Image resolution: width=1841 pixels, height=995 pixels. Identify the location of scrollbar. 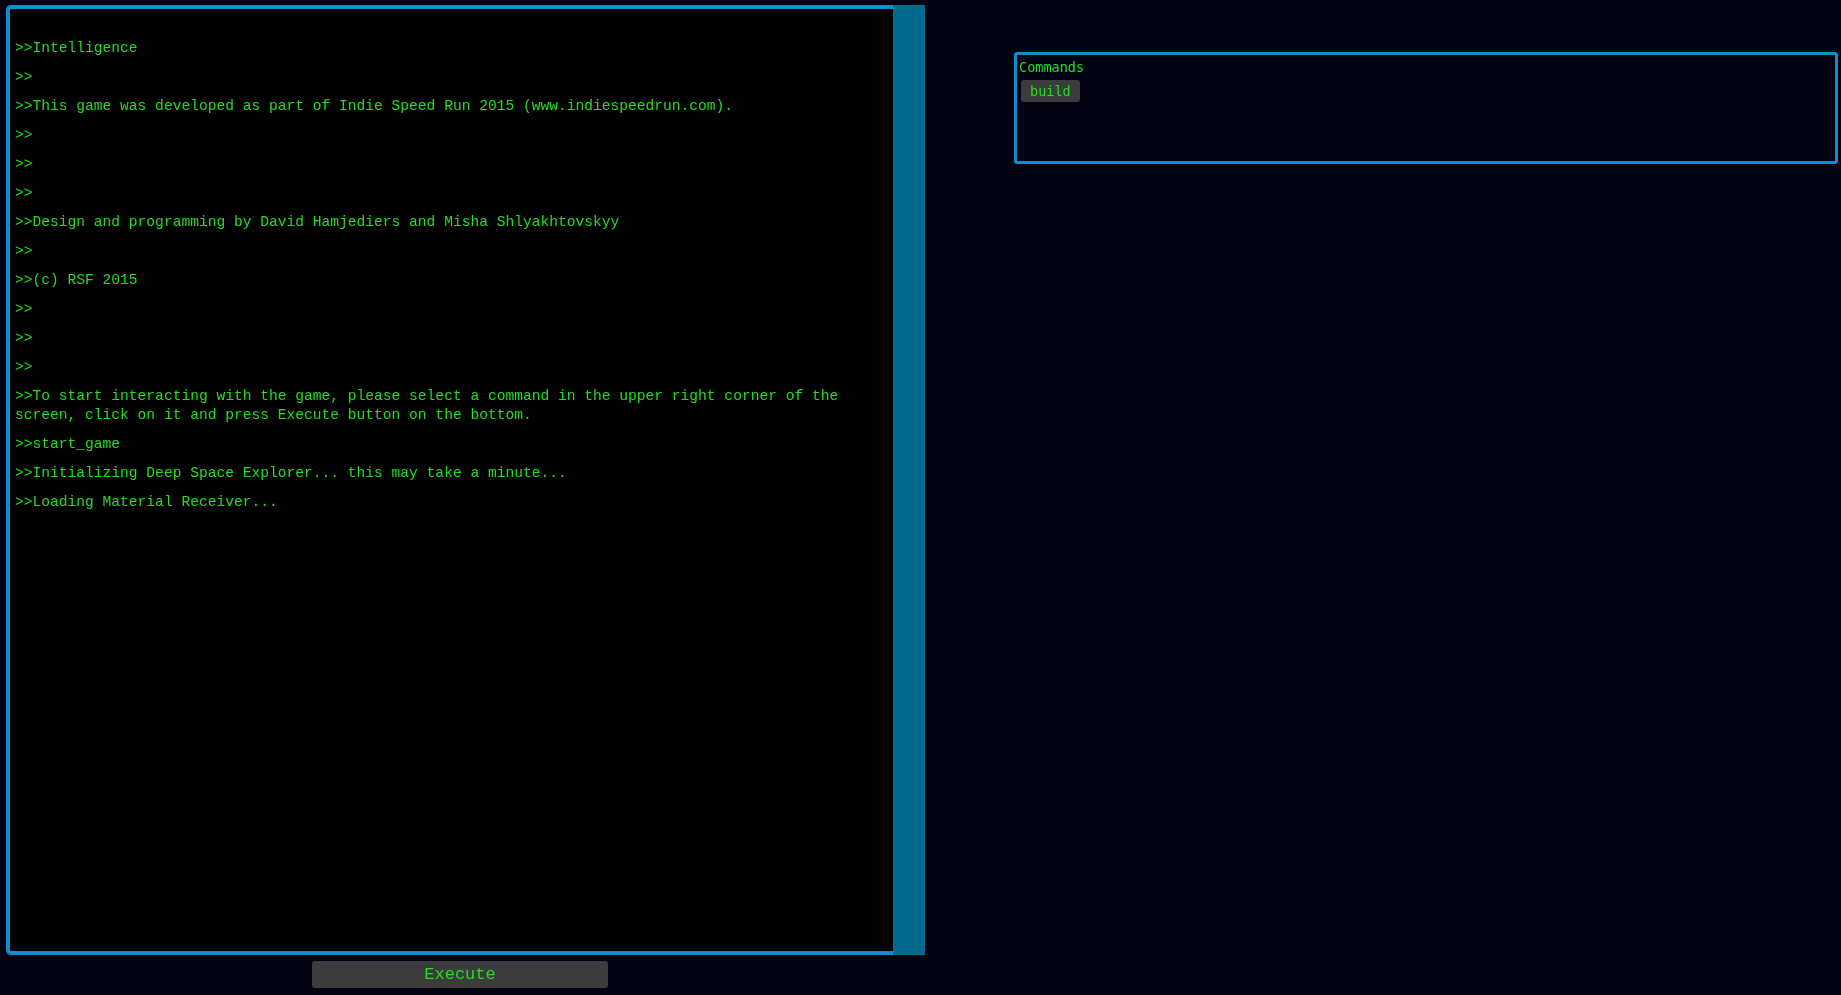
(909, 480).